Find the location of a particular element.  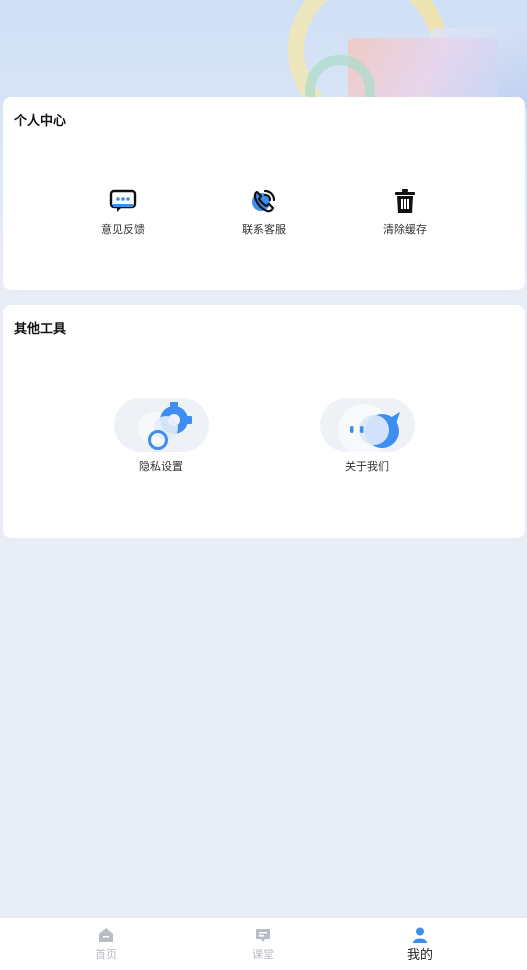

personal-center-title: 个人中心 is located at coordinates (40, 121).